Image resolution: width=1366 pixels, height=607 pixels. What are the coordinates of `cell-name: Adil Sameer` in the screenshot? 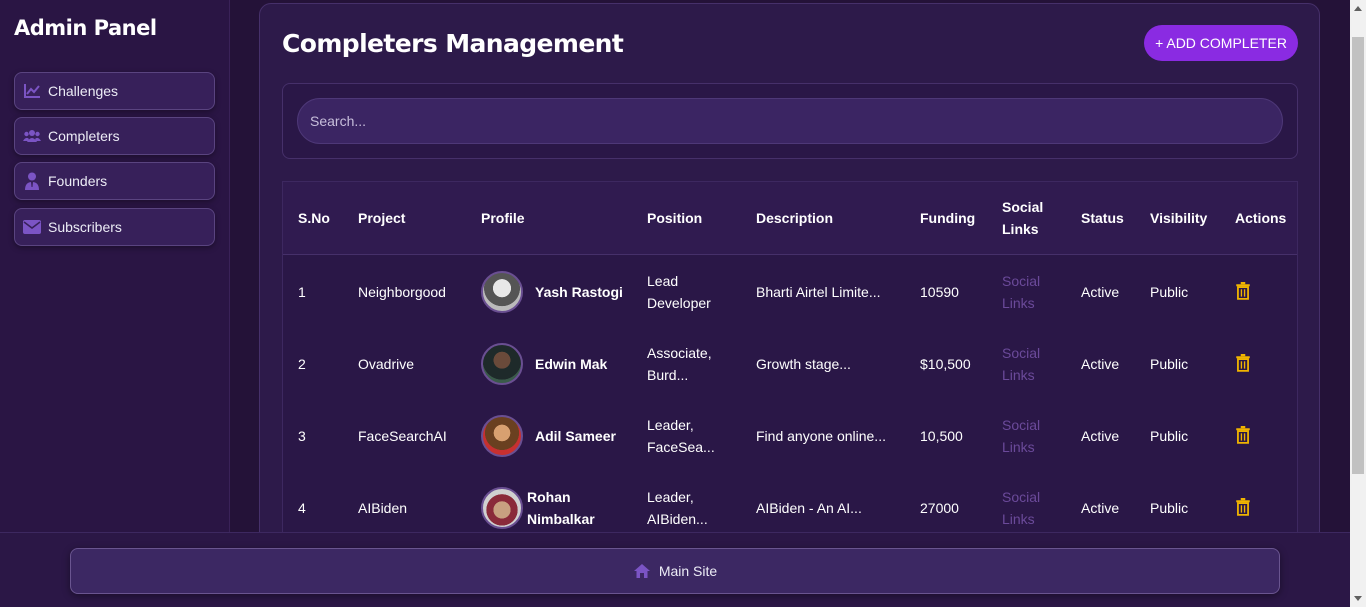 It's located at (575, 436).